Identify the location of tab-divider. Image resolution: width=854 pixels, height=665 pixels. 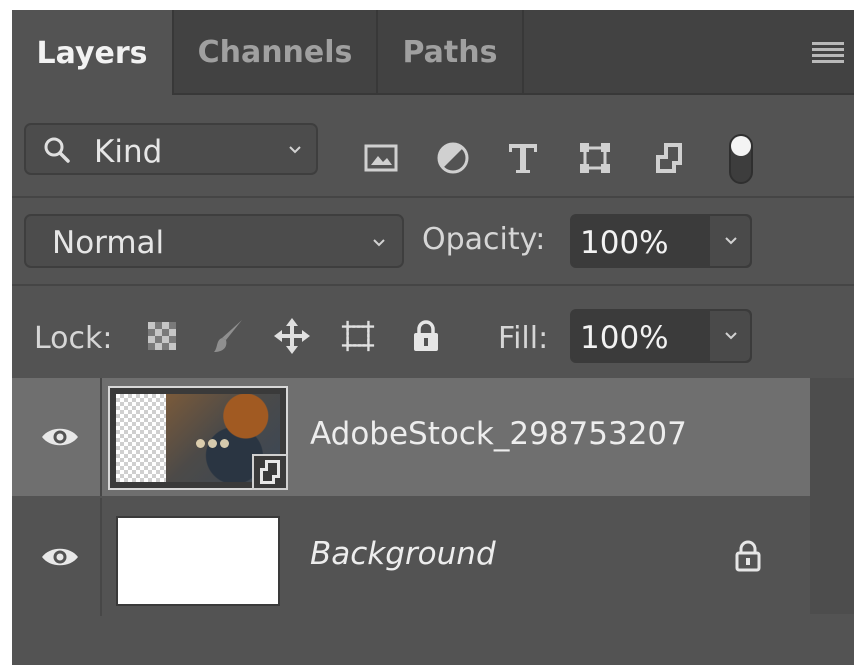
(523, 52).